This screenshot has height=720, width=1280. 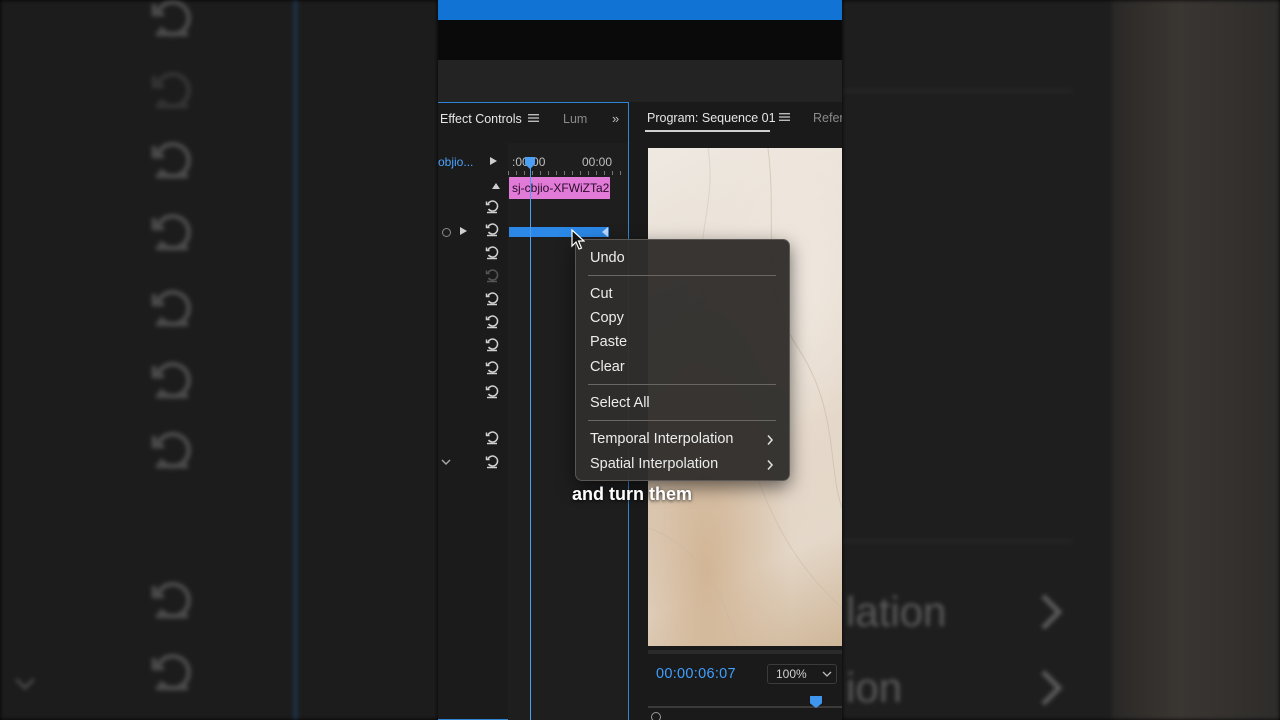 I want to click on menu-item-clear: Clear, so click(x=607, y=367).